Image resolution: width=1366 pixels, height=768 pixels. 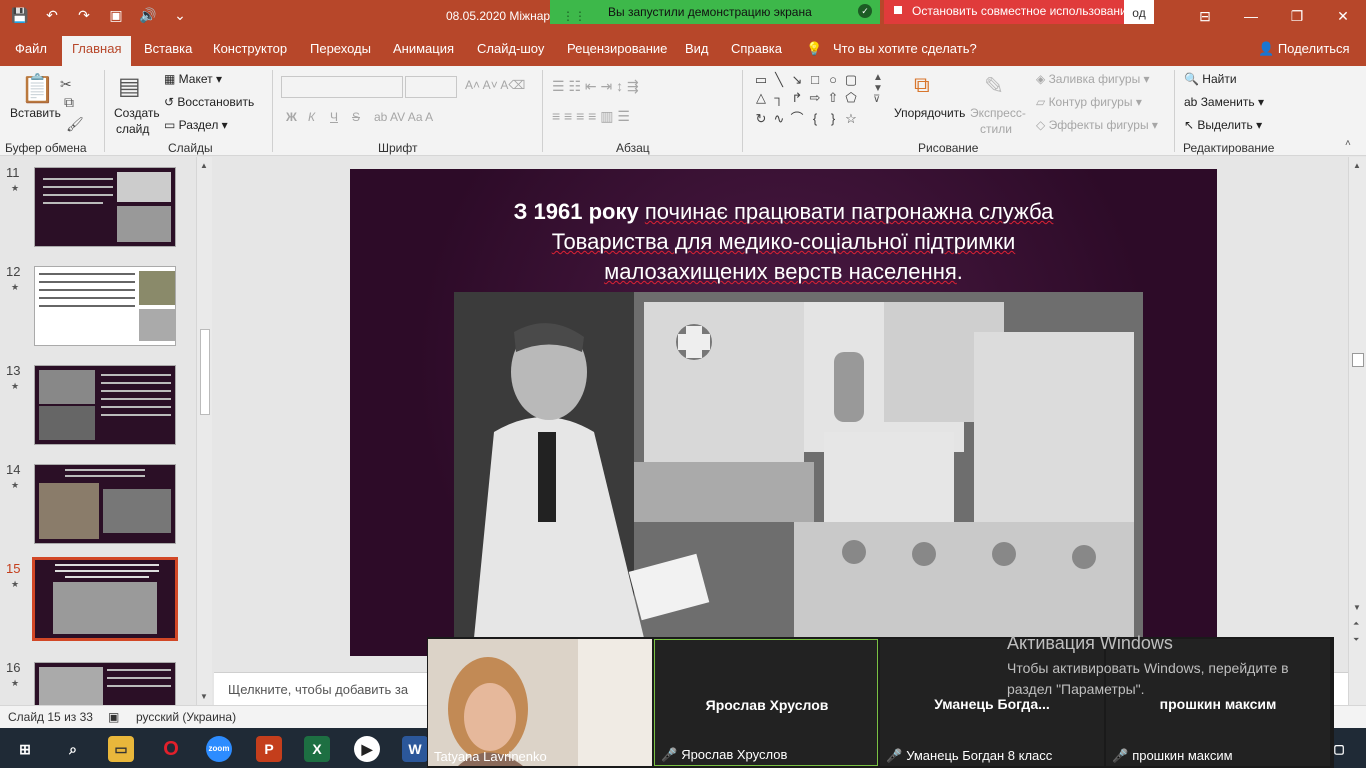 What do you see at coordinates (129, 86) in the screenshot?
I see `new-slide-icon: ▤` at bounding box center [129, 86].